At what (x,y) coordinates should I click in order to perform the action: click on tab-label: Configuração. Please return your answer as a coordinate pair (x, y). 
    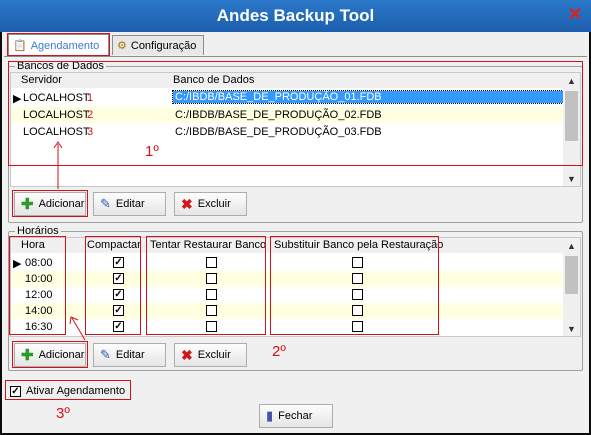
    Looking at the image, I should click on (163, 45).